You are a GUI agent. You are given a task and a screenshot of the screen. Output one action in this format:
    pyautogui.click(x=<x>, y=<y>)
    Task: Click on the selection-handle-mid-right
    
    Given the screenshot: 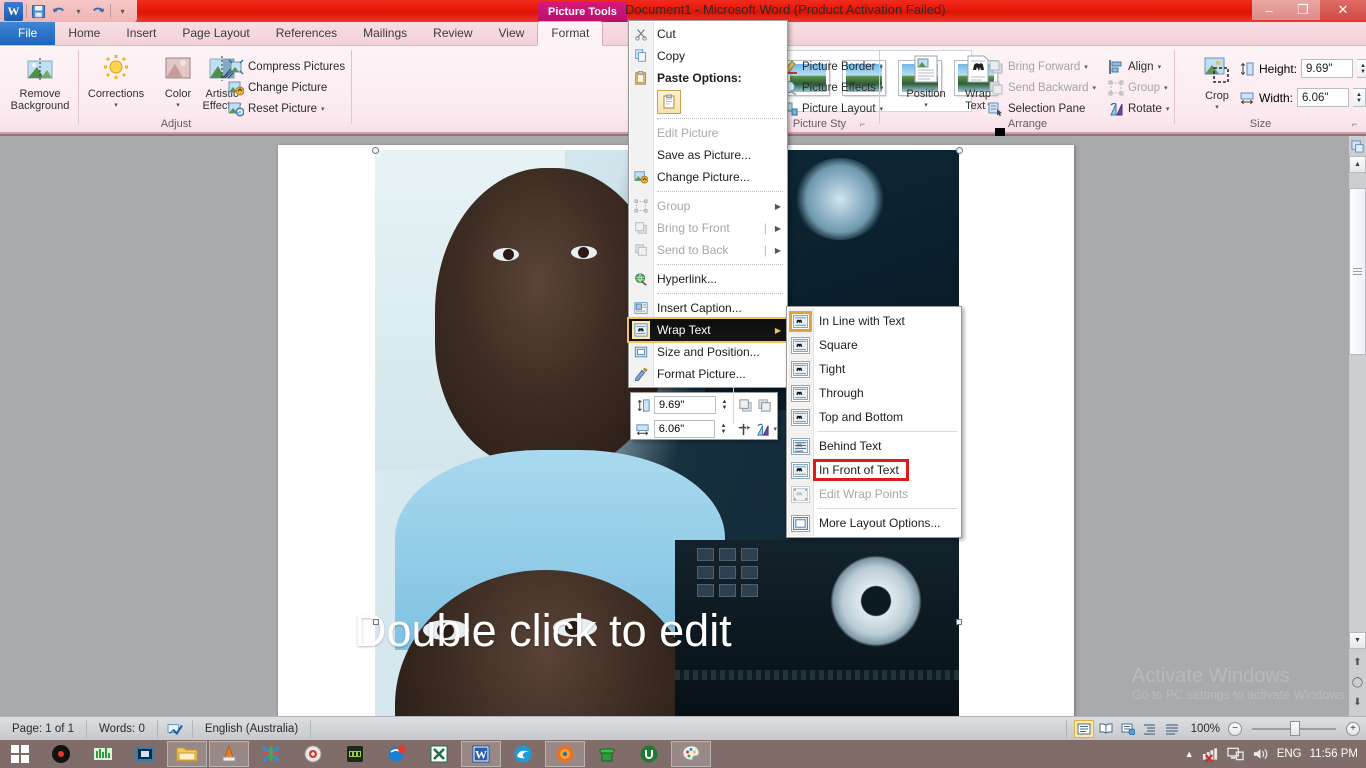 What is the action you would take?
    pyautogui.click(x=959, y=622)
    